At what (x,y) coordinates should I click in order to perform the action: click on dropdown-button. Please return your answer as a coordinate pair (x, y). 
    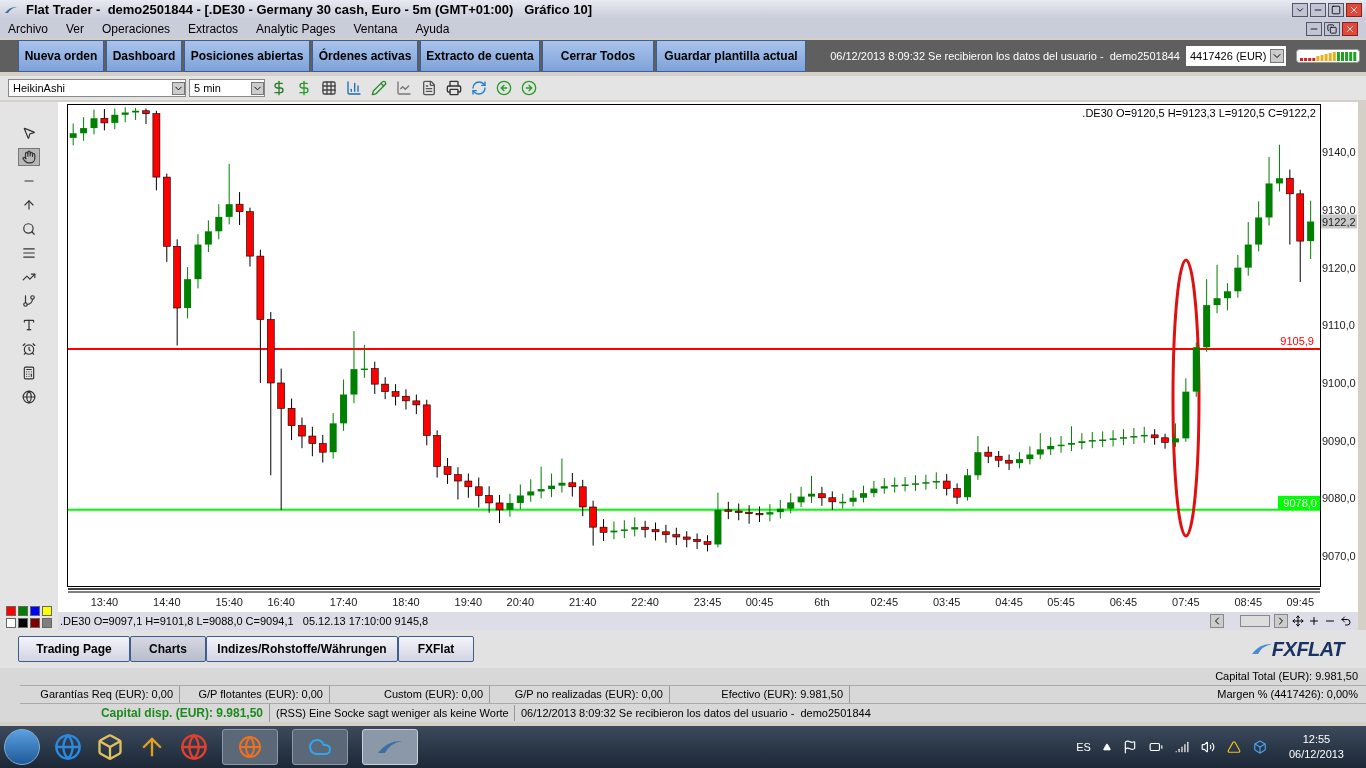
    Looking at the image, I should click on (1300, 10).